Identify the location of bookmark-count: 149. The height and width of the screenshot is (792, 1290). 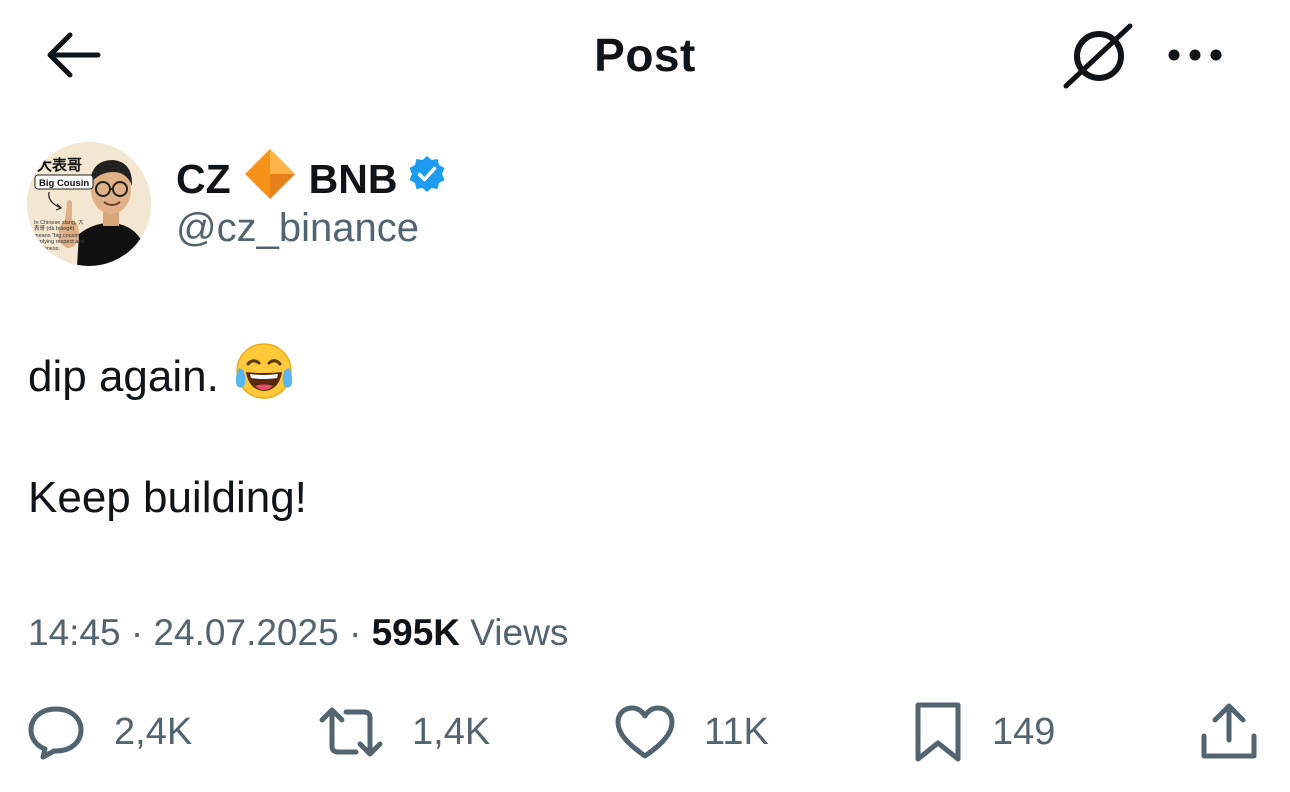
(1024, 731).